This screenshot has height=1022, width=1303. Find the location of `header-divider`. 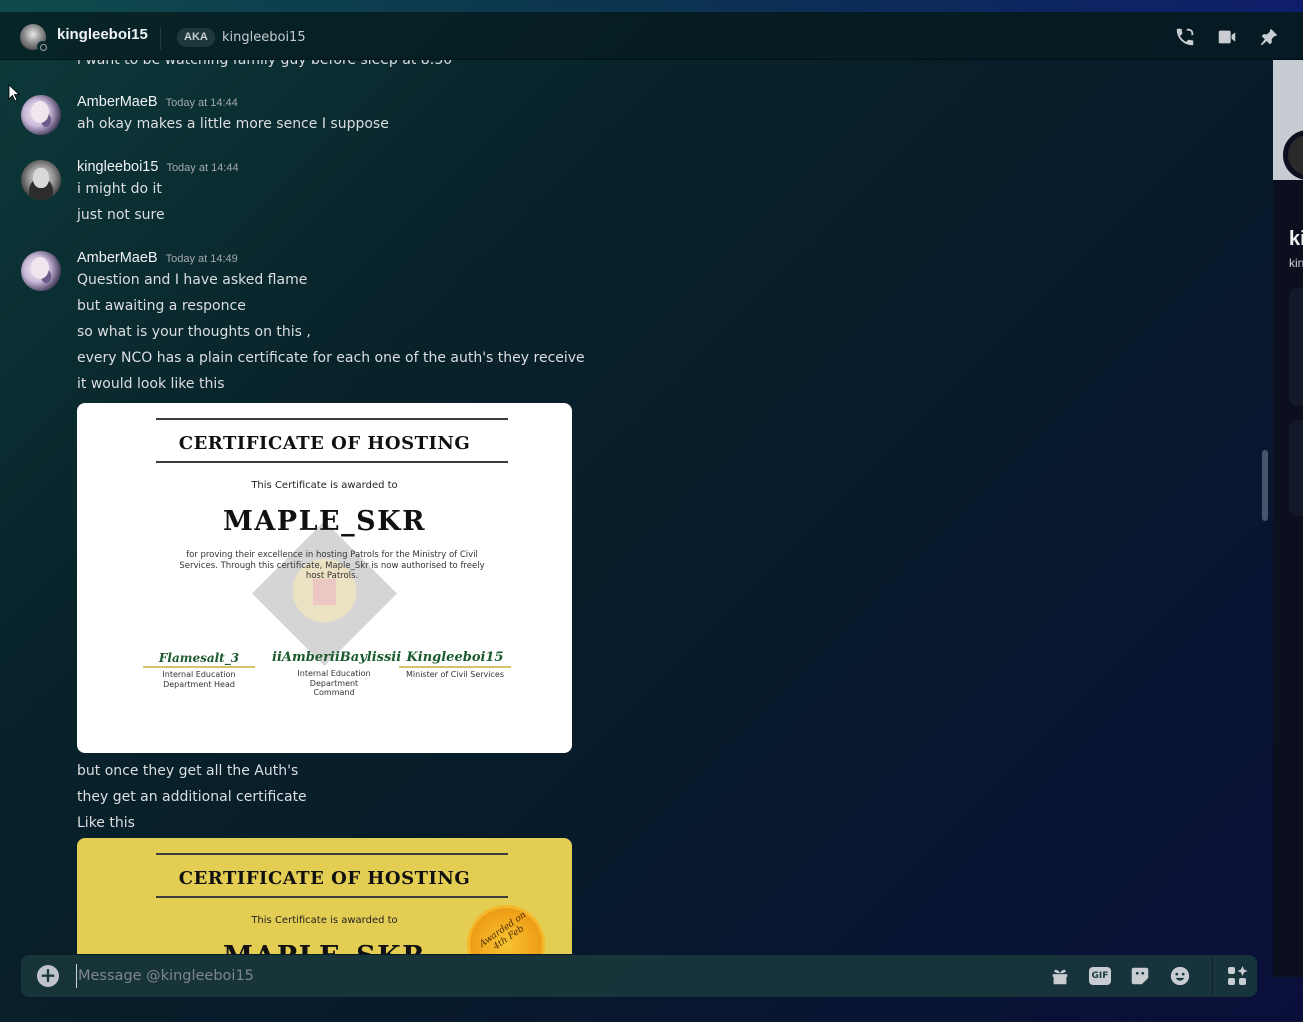

header-divider is located at coordinates (160, 39).